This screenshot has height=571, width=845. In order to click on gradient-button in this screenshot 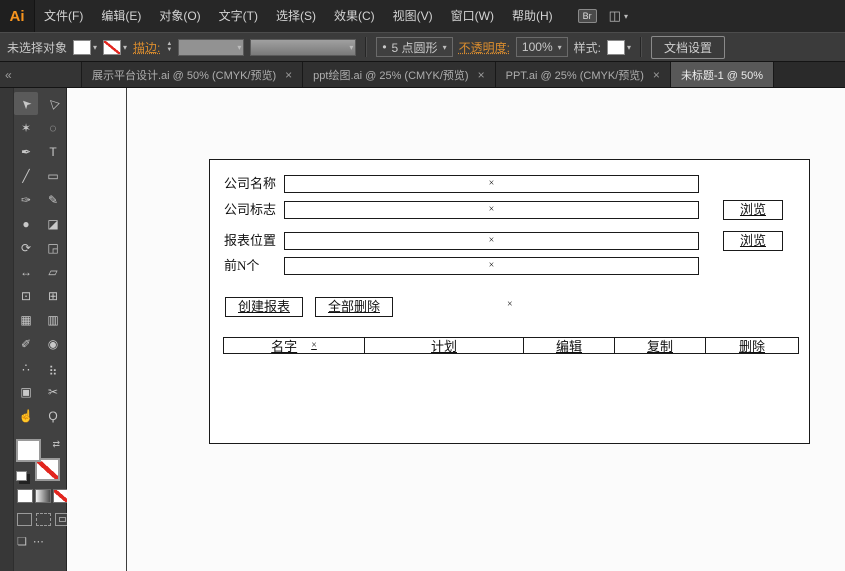, I will do `click(43, 496)`.